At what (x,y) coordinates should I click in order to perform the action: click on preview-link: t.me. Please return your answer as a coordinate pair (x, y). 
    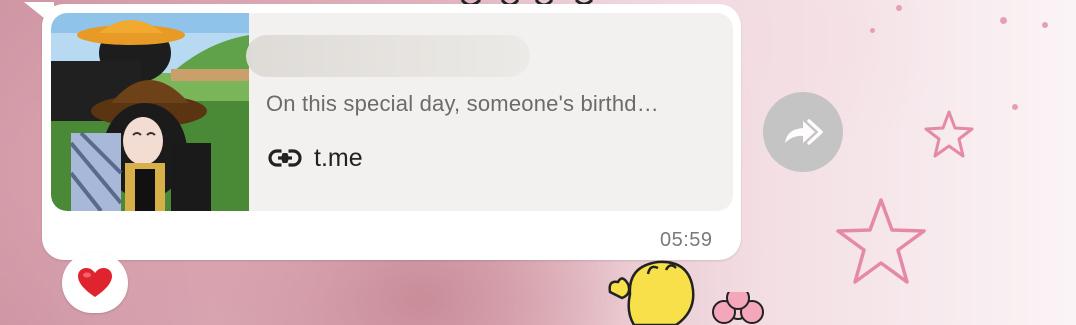
    Looking at the image, I should click on (315, 158).